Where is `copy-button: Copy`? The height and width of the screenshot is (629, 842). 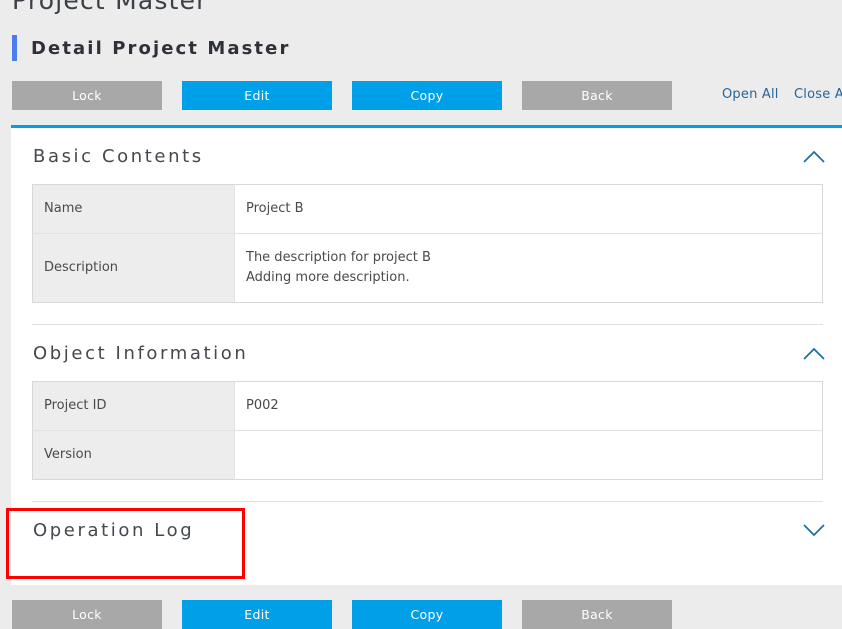
copy-button: Copy is located at coordinates (427, 95).